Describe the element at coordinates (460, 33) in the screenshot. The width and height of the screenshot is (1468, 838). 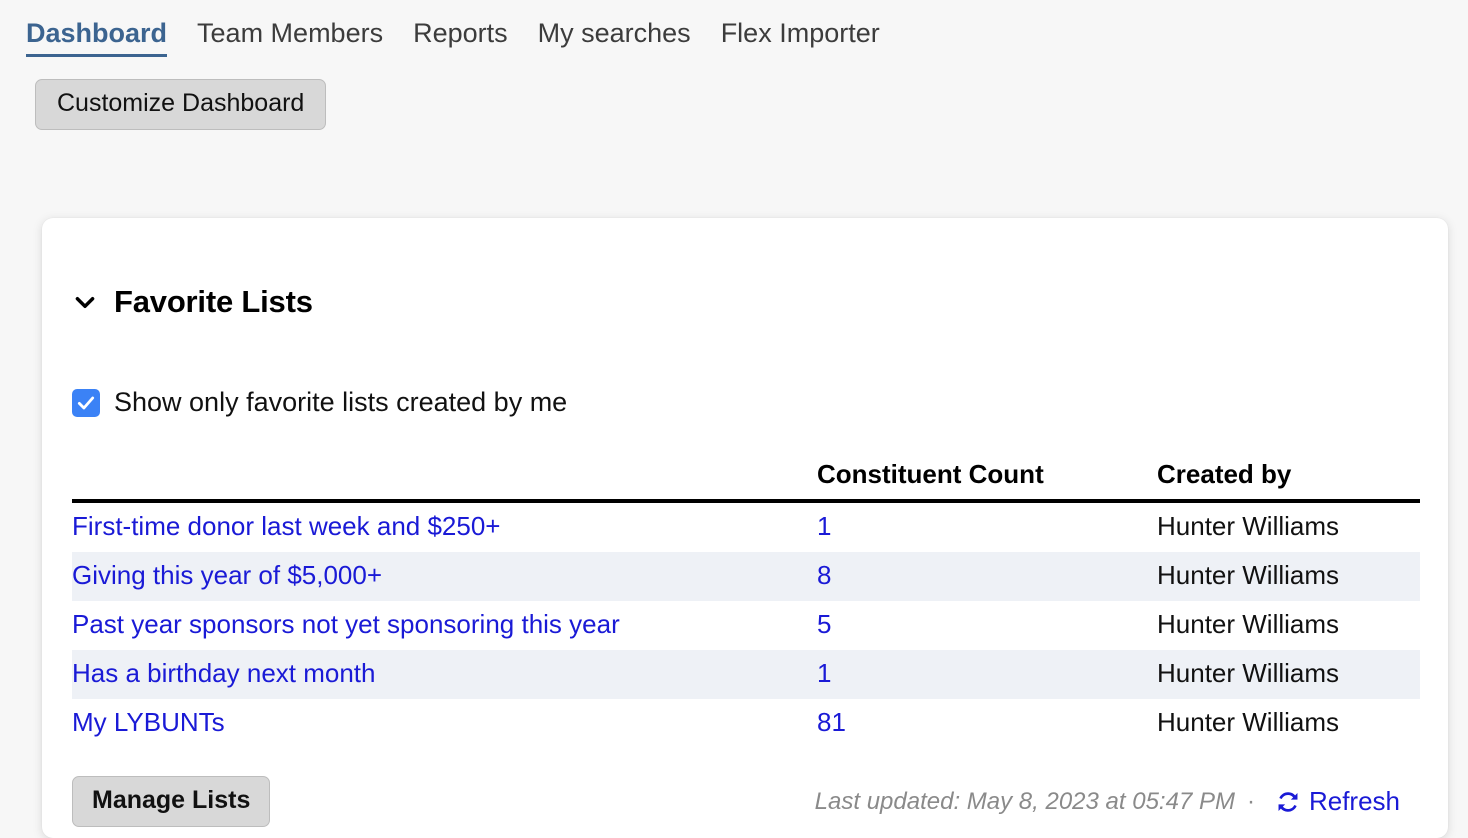
I see `tab-reports-label: Reports` at that location.